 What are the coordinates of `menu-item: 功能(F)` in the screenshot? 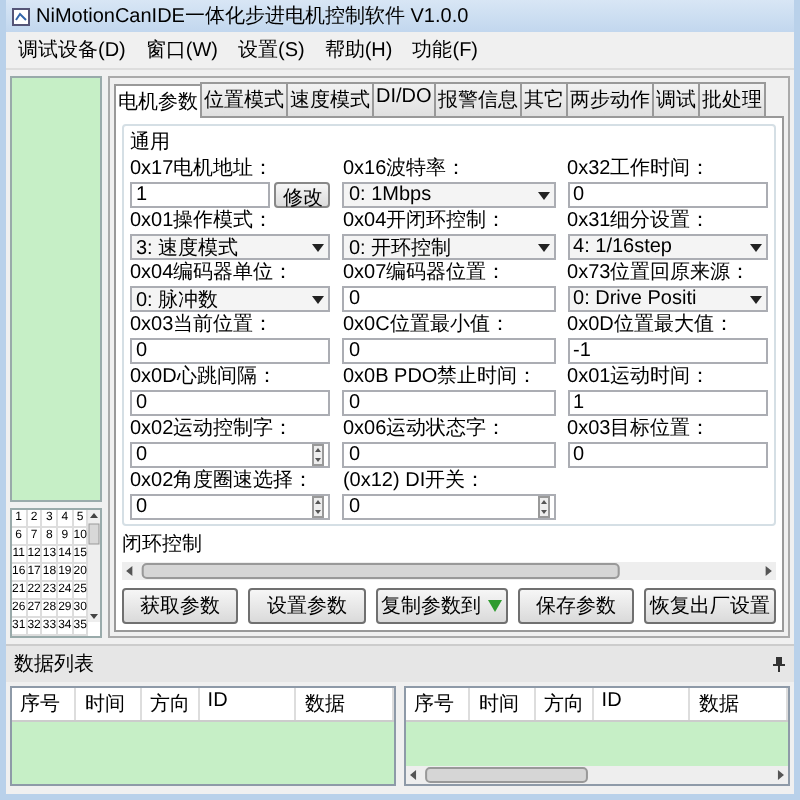 It's located at (445, 50).